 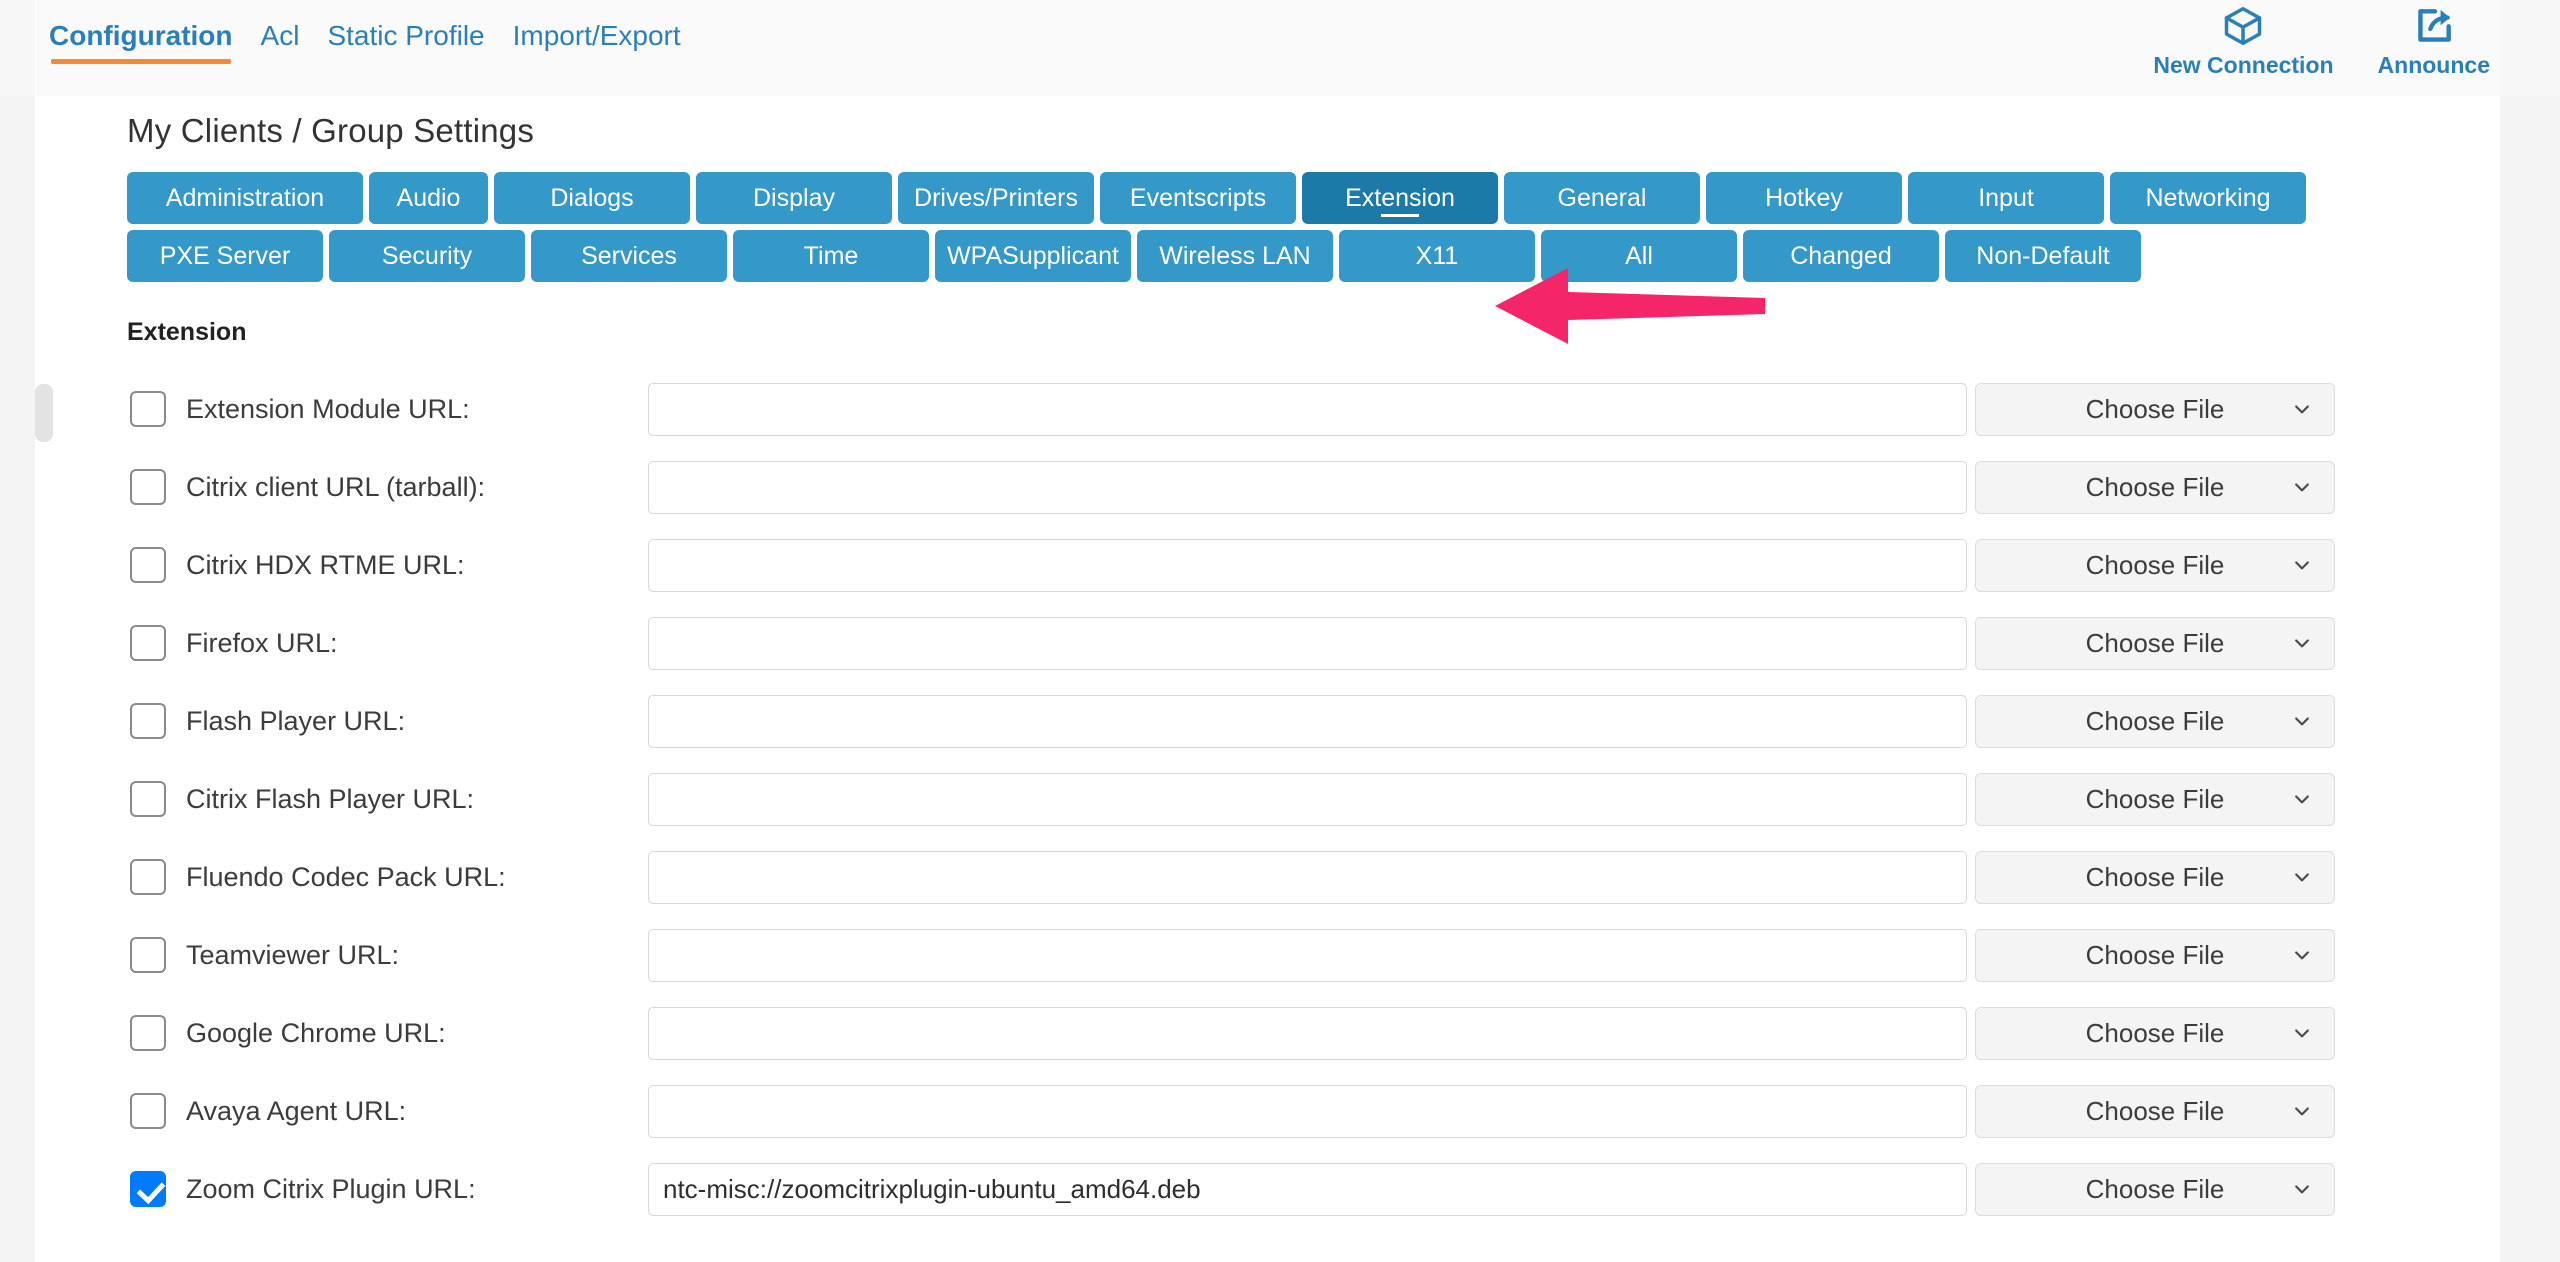 What do you see at coordinates (1033, 256) in the screenshot?
I see `tab-wpasupplicant: WPASupplicant` at bounding box center [1033, 256].